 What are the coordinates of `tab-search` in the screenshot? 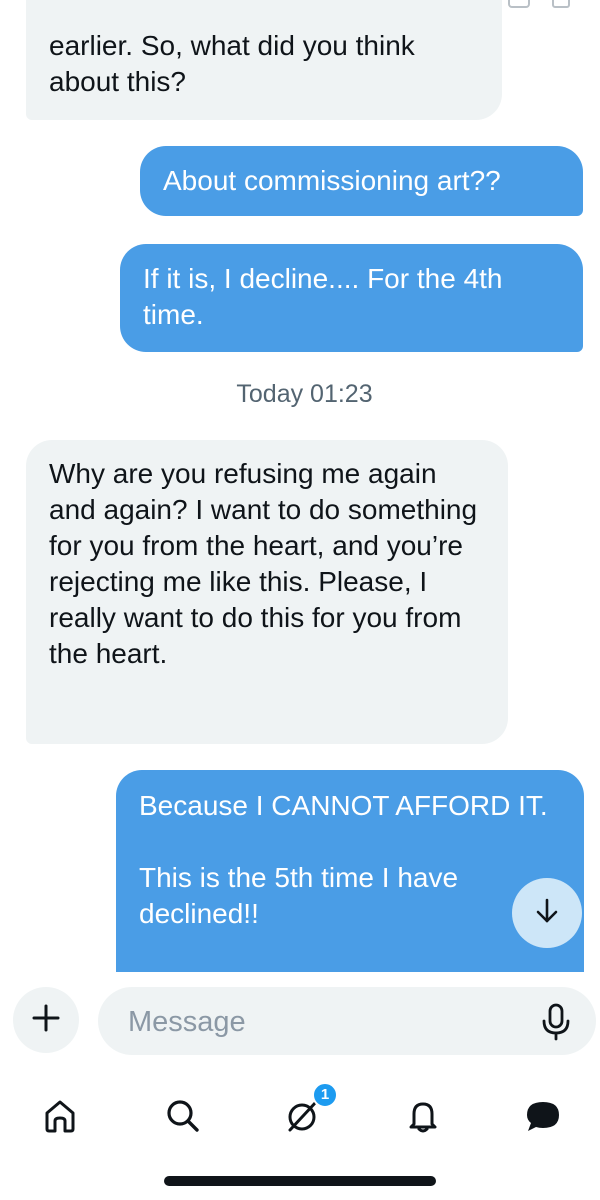 It's located at (183, 1118).